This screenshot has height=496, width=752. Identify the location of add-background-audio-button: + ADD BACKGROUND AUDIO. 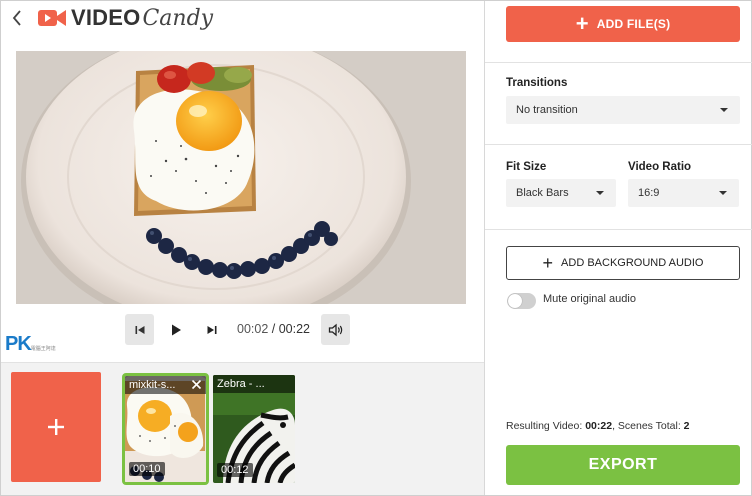
(623, 263).